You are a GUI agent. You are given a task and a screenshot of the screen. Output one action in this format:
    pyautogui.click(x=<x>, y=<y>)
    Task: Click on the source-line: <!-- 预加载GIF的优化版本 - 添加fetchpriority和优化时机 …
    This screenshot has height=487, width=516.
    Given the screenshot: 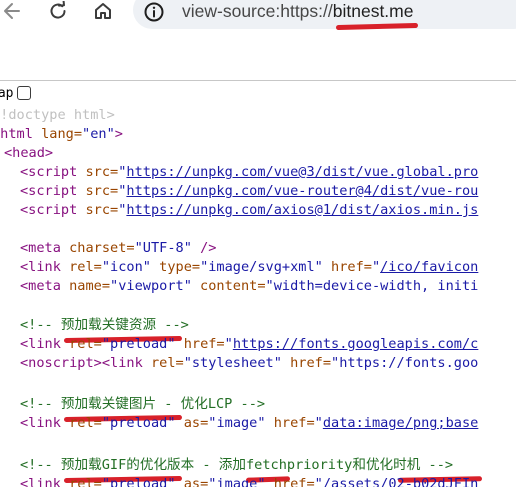 What is the action you would take?
    pyautogui.click(x=236, y=465)
    